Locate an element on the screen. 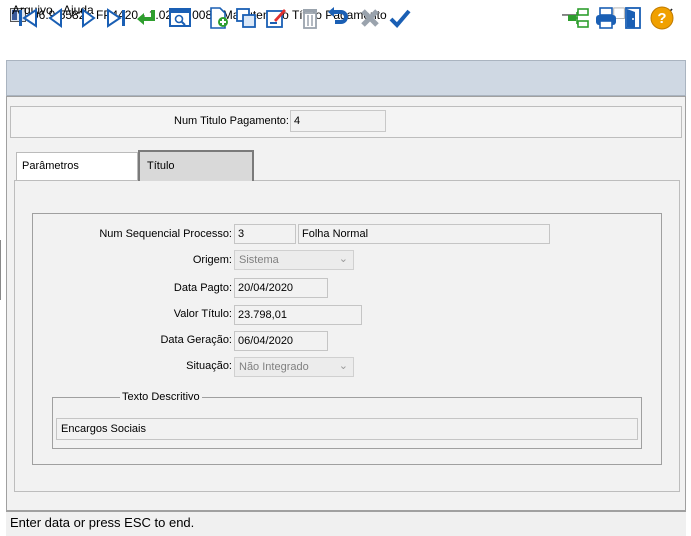  menu-bar is located at coordinates (345, 41).